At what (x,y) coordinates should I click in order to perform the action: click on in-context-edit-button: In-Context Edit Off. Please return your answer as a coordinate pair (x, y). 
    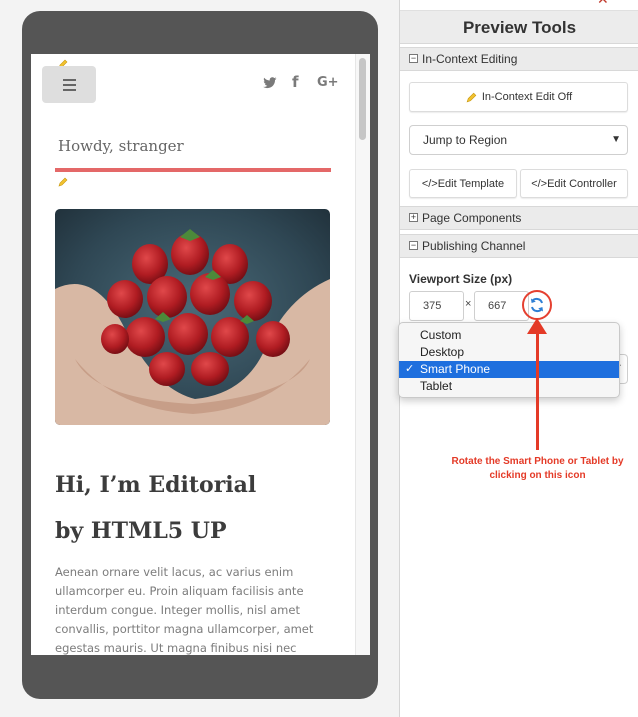
    Looking at the image, I should click on (518, 97).